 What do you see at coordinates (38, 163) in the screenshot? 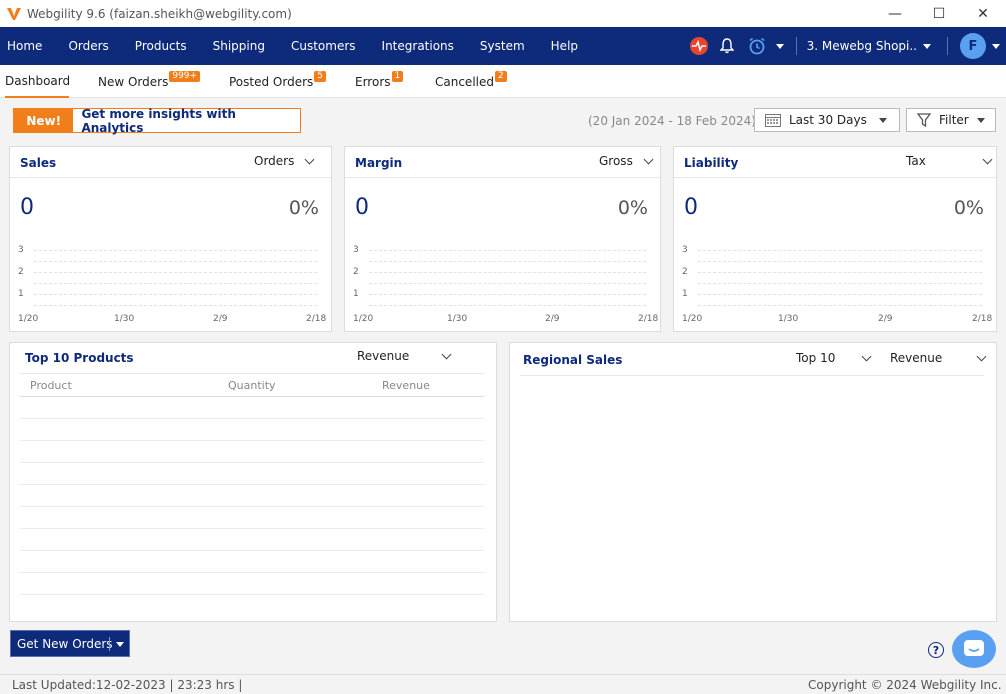
I see `card-title: Sales` at bounding box center [38, 163].